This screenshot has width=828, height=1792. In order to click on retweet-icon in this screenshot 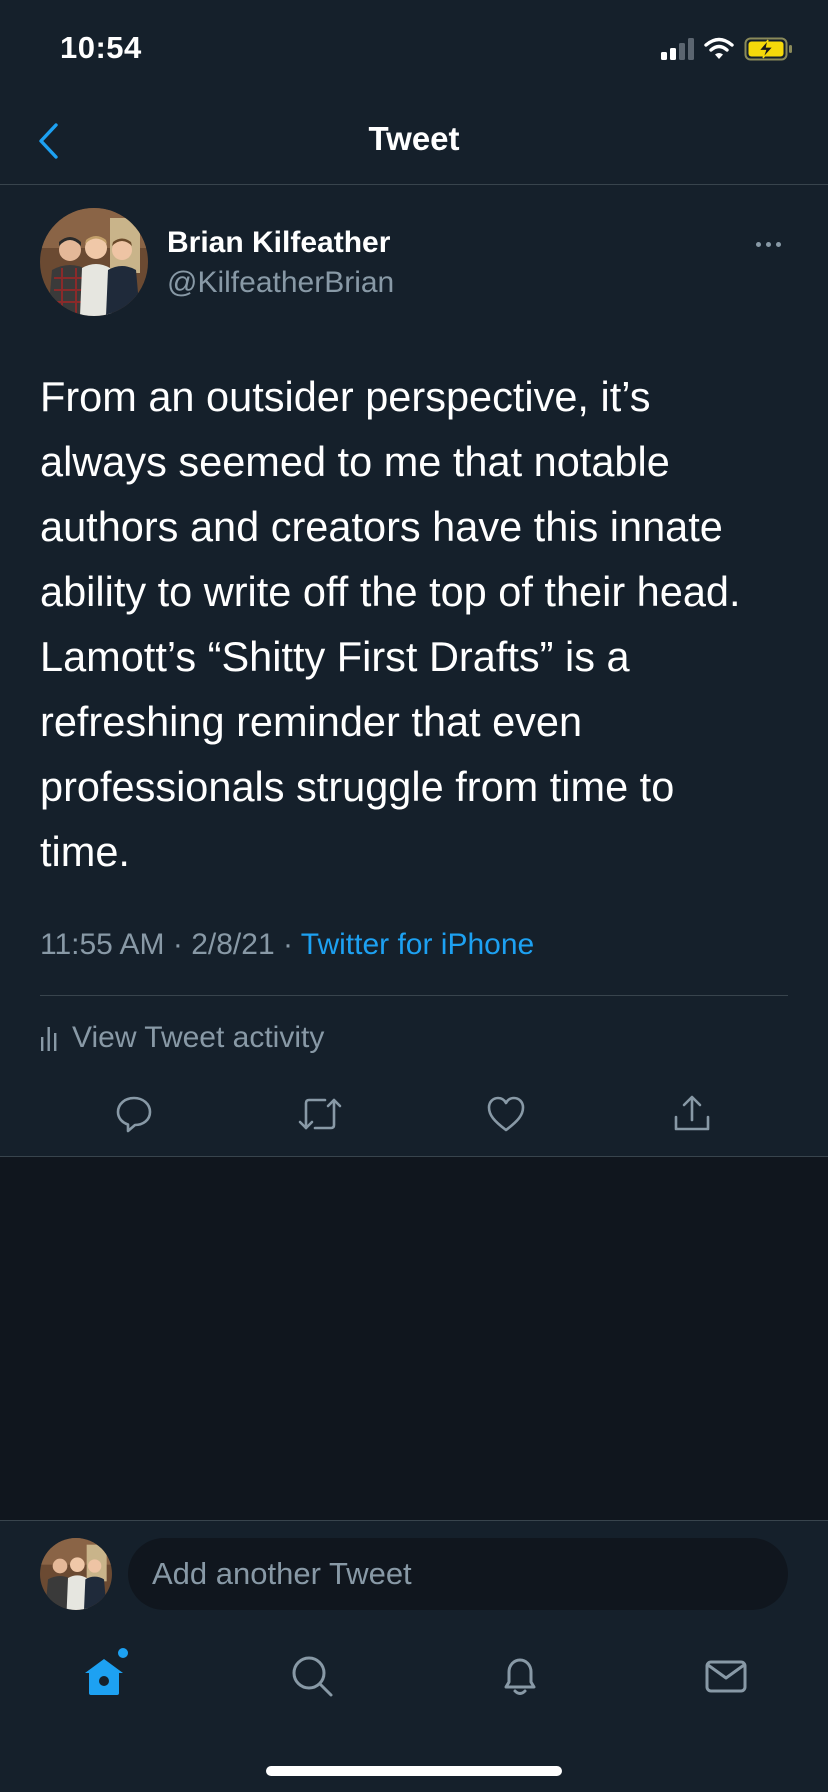, I will do `click(320, 1114)`.